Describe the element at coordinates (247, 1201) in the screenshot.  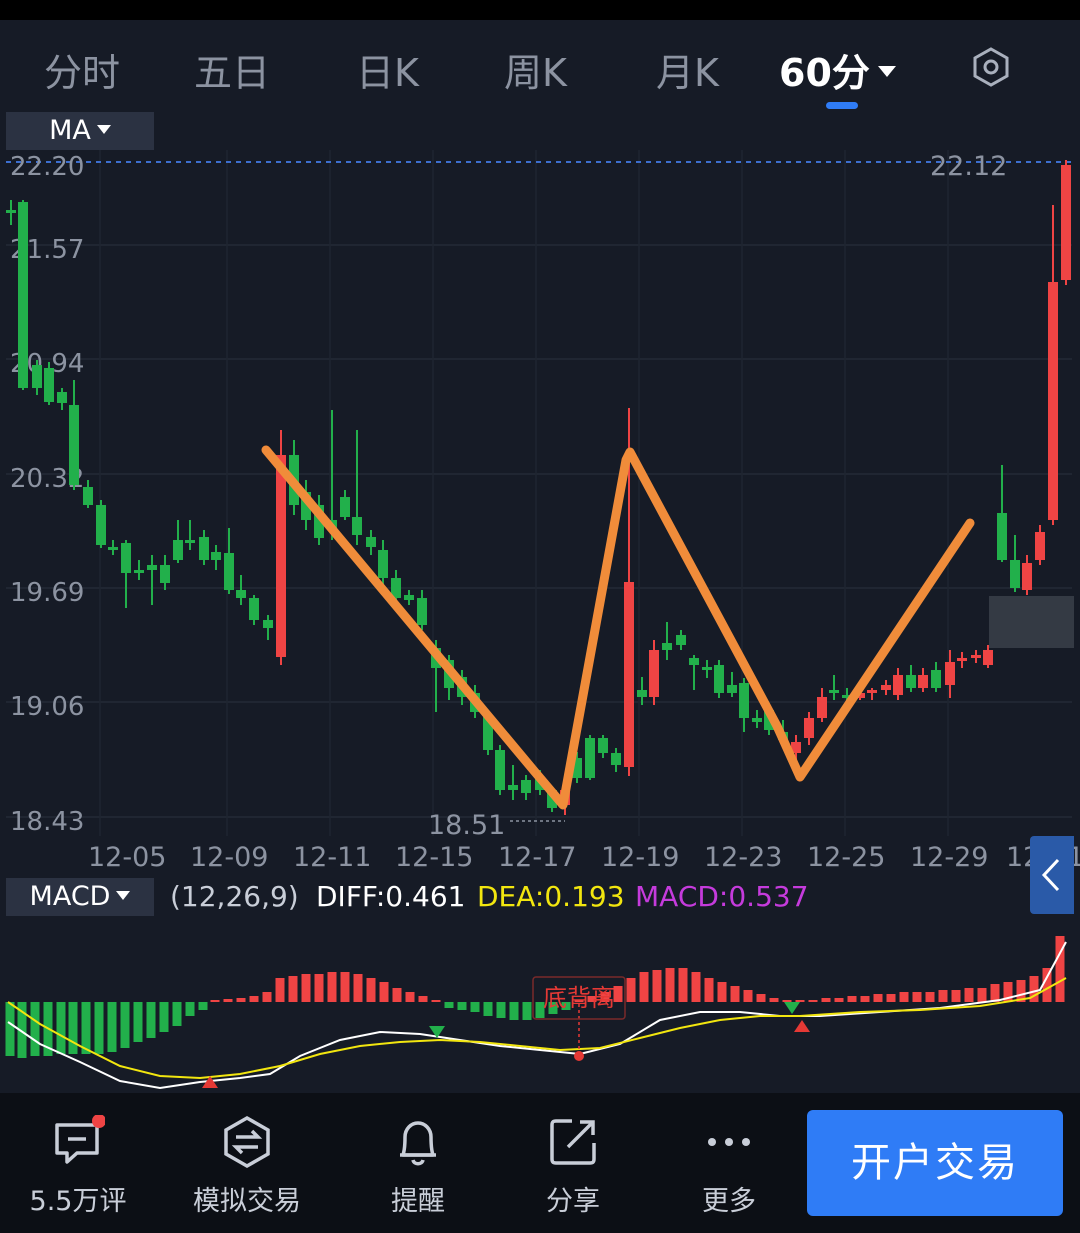
I see `simulated-trade-label: 模拟交易` at that location.